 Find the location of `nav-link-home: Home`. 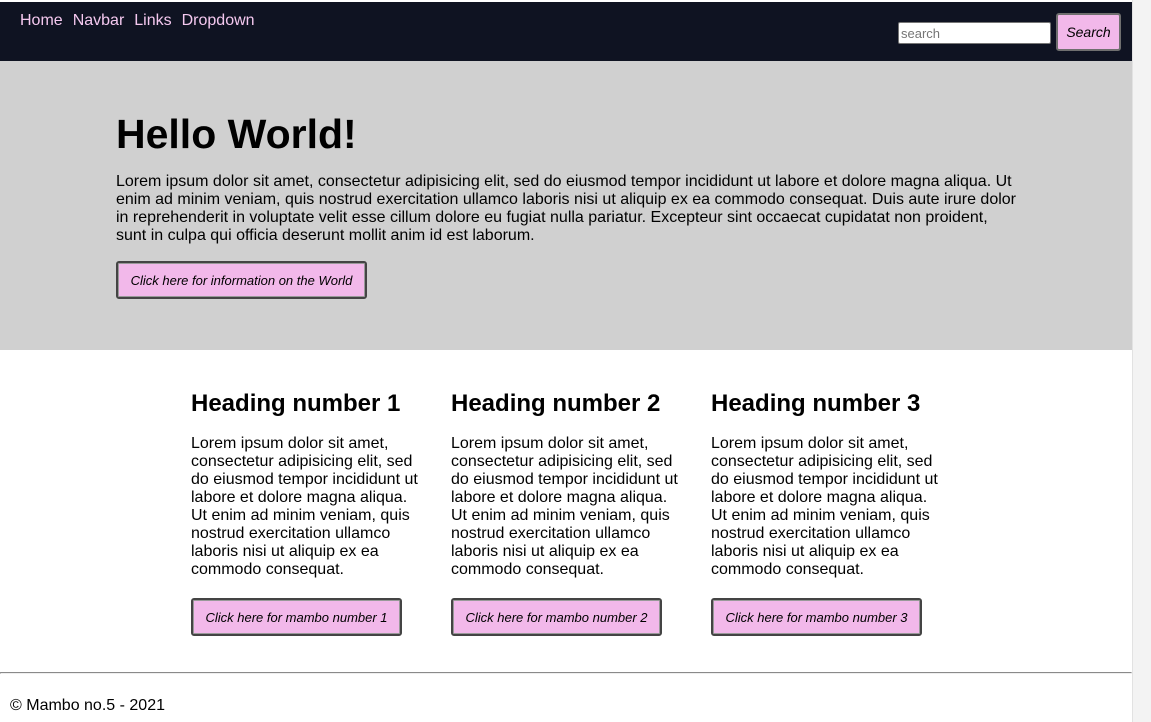

nav-link-home: Home is located at coordinates (41, 21).